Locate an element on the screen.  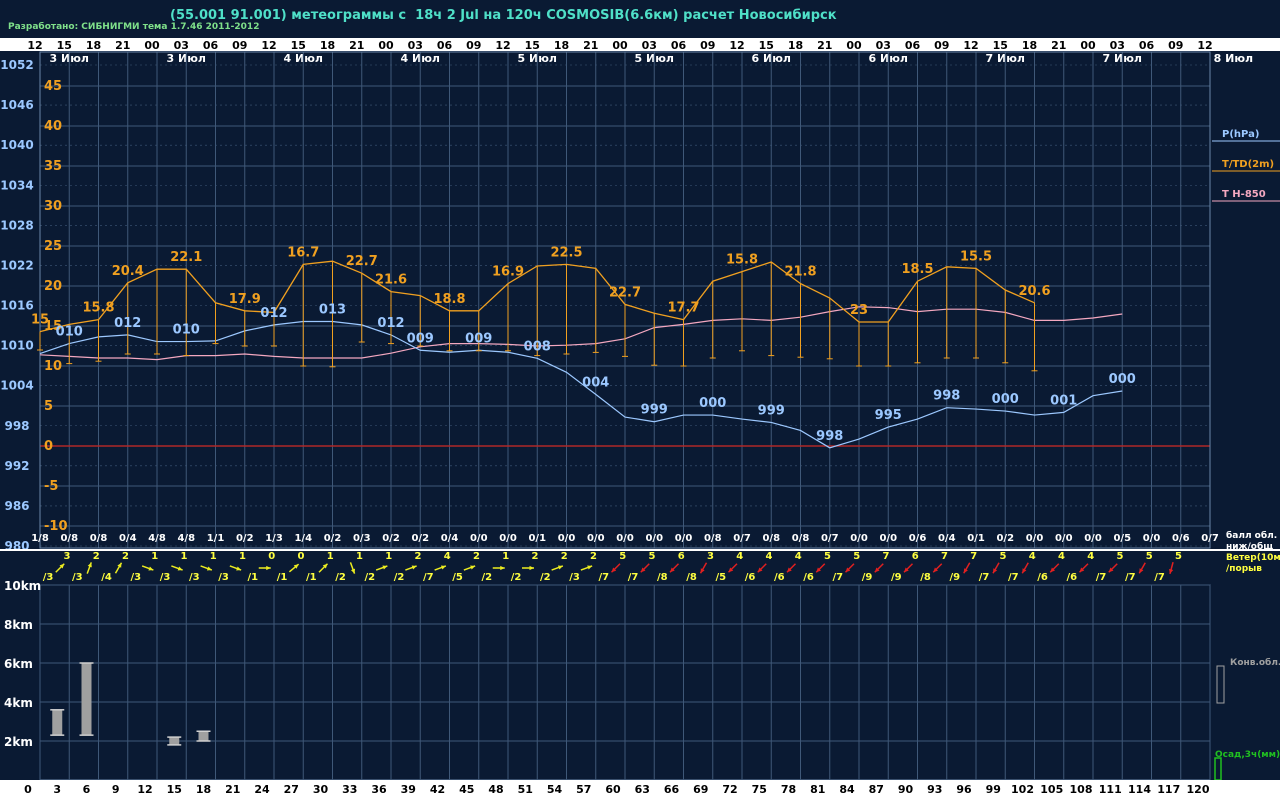
temperature-data-label: 18.8 is located at coordinates (449, 299).